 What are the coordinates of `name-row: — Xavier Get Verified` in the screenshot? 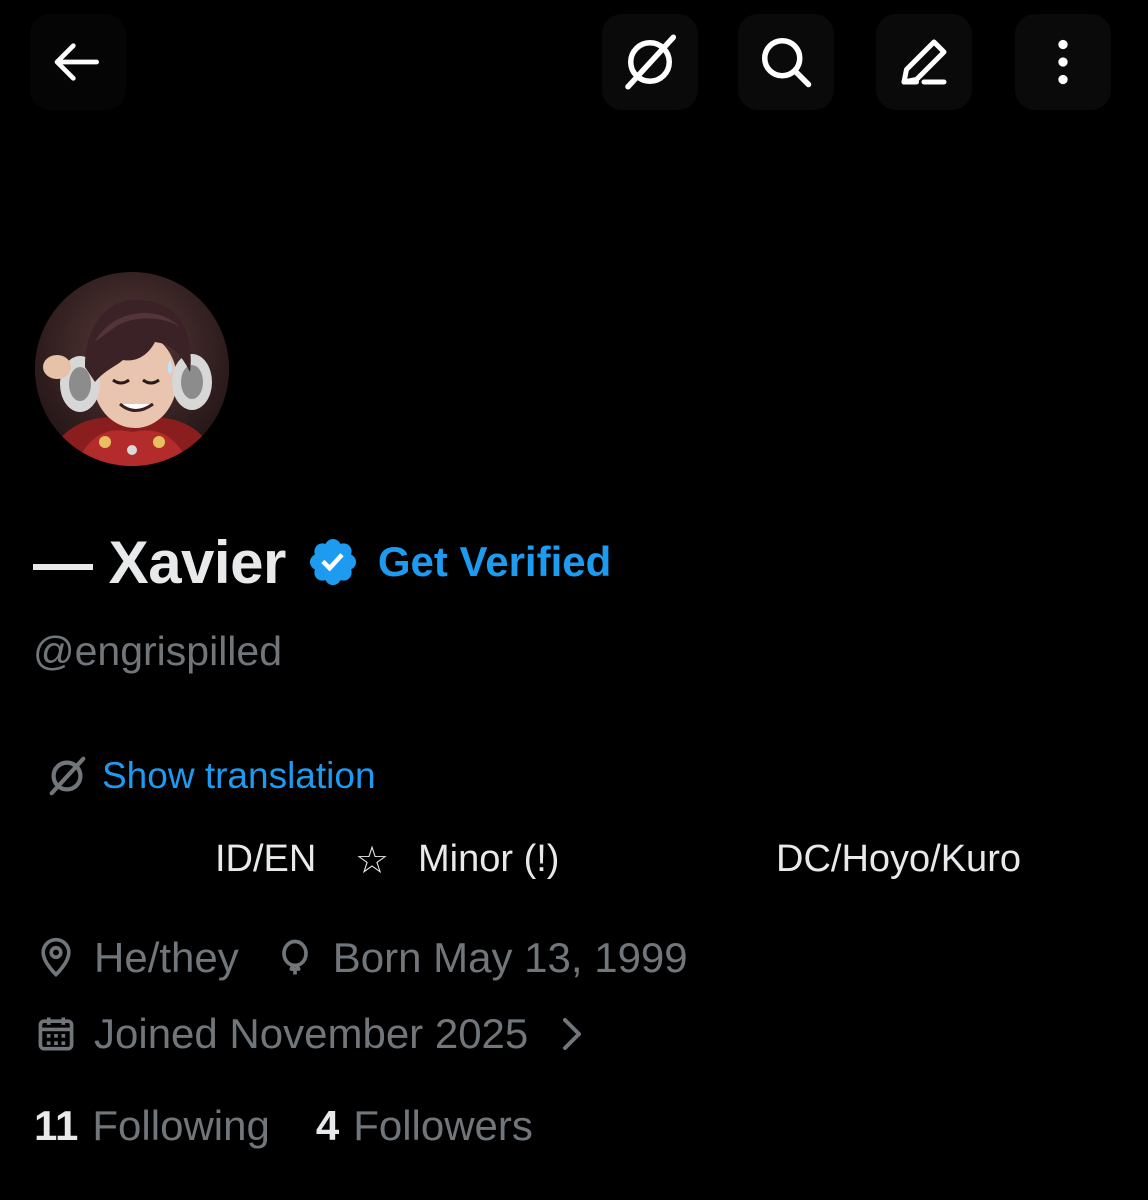 It's located at (322, 562).